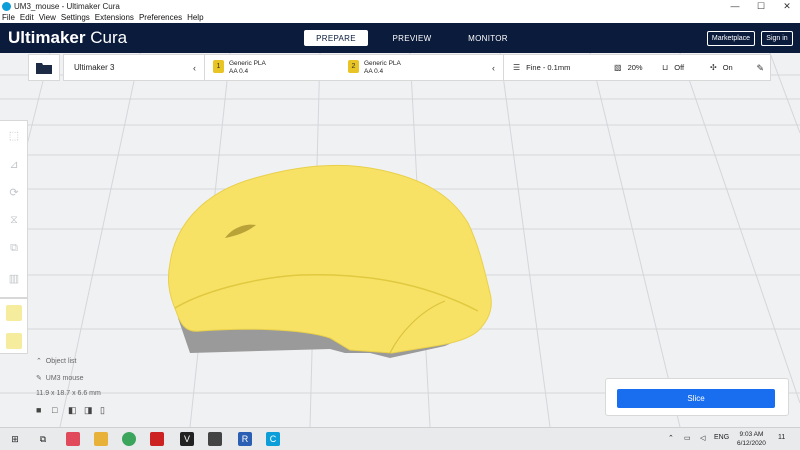  What do you see at coordinates (14, 220) in the screenshot?
I see `mirror-icon: ⧖` at bounding box center [14, 220].